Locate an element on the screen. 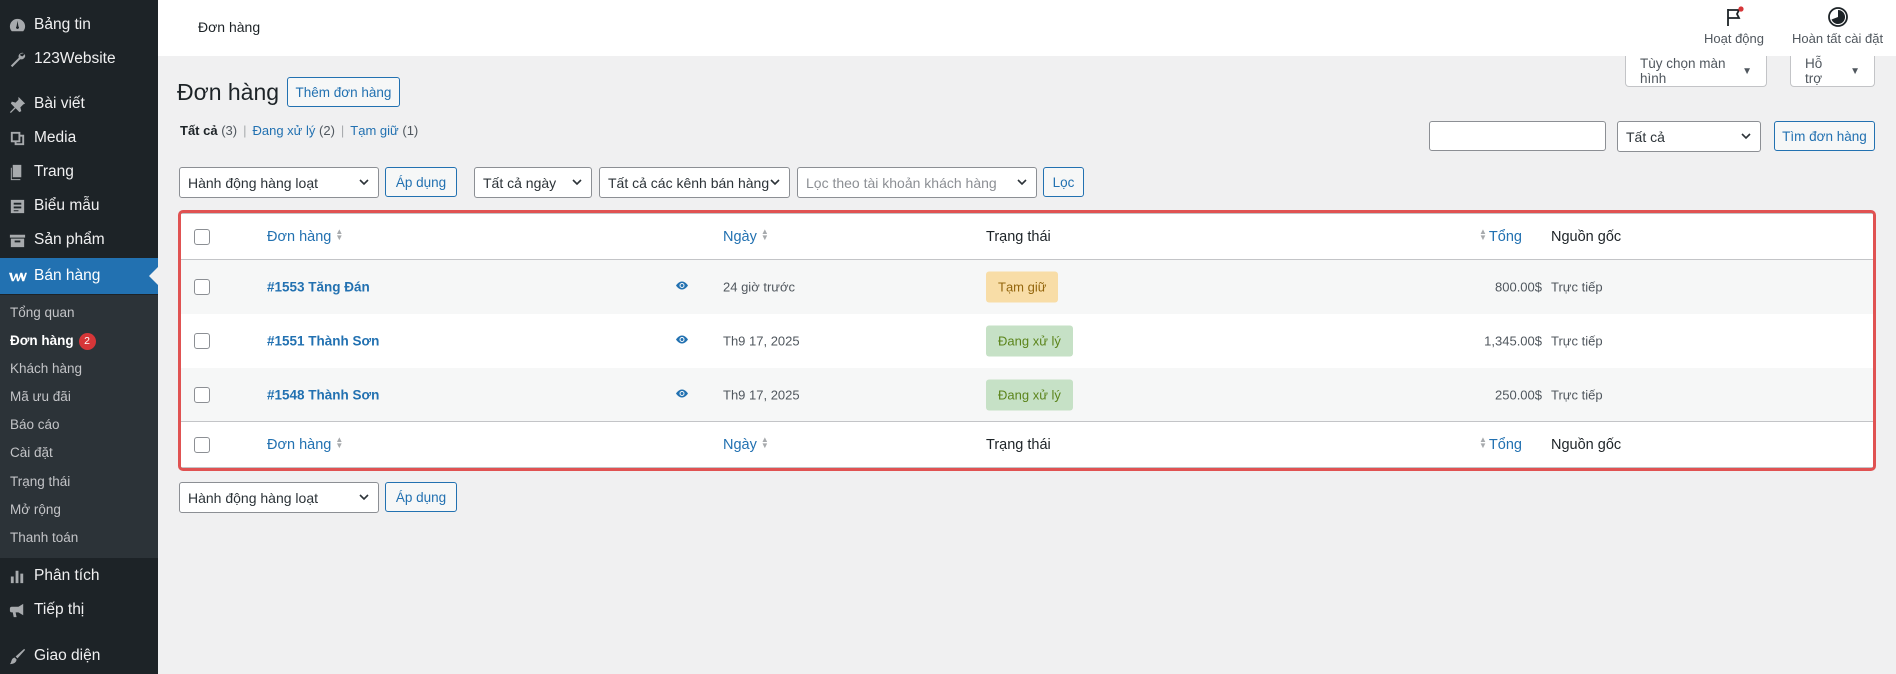  sidebar-item-sales: Bán hàng is located at coordinates (79, 276).